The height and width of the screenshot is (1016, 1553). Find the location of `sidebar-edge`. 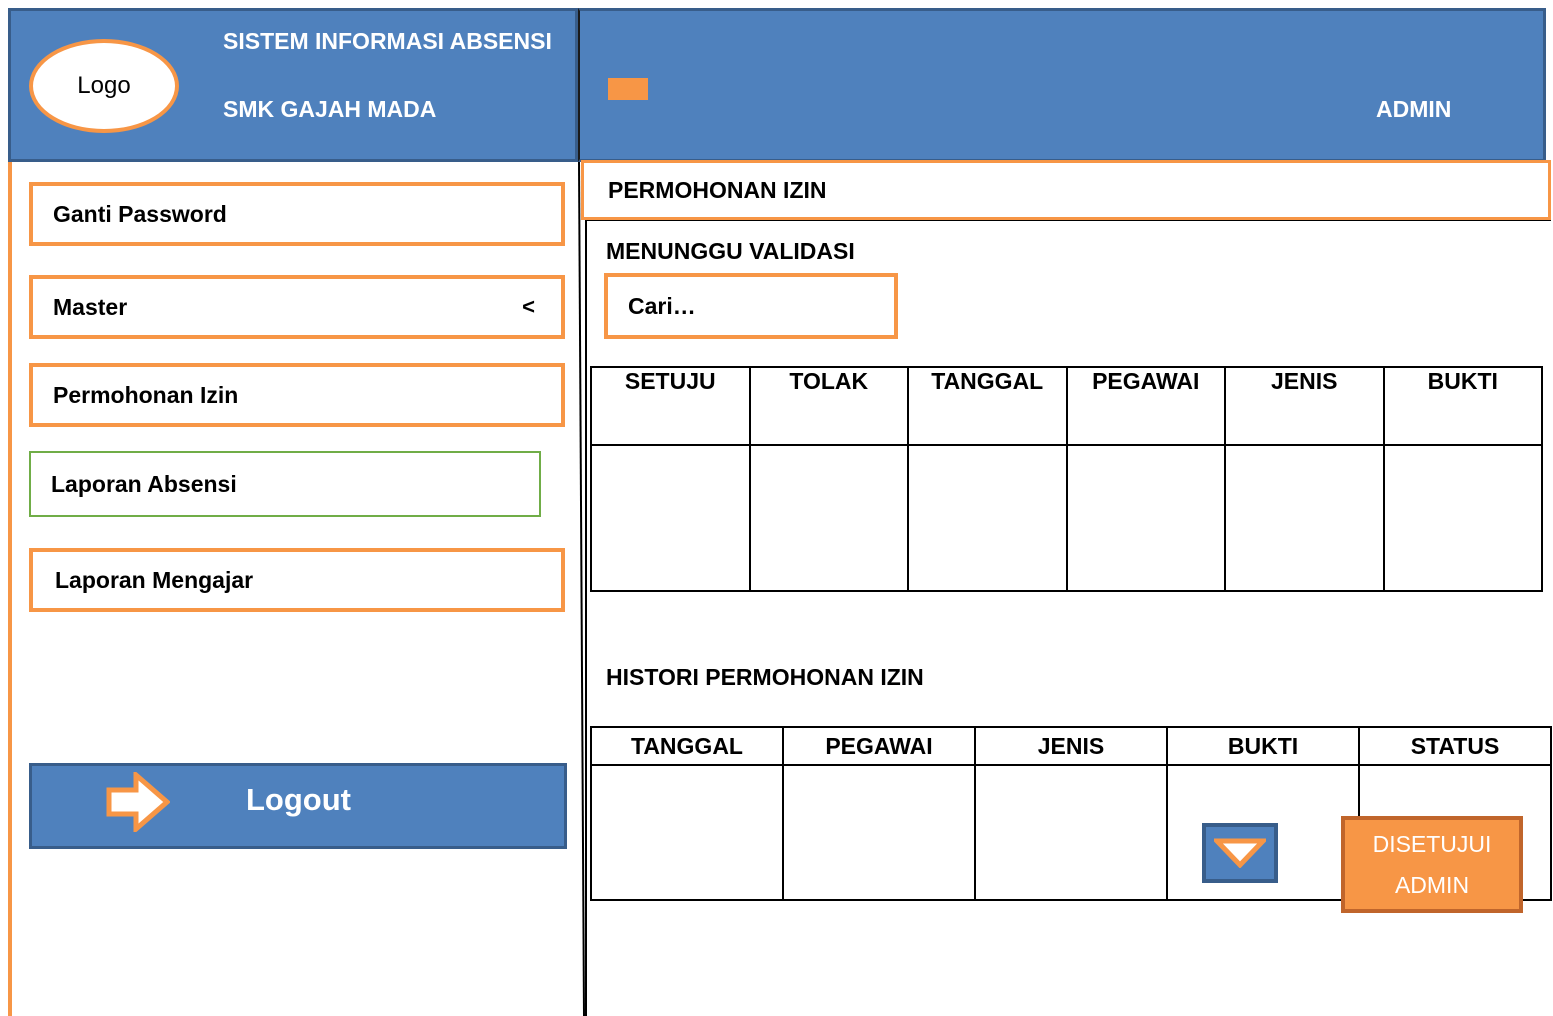

sidebar-edge is located at coordinates (10, 589).